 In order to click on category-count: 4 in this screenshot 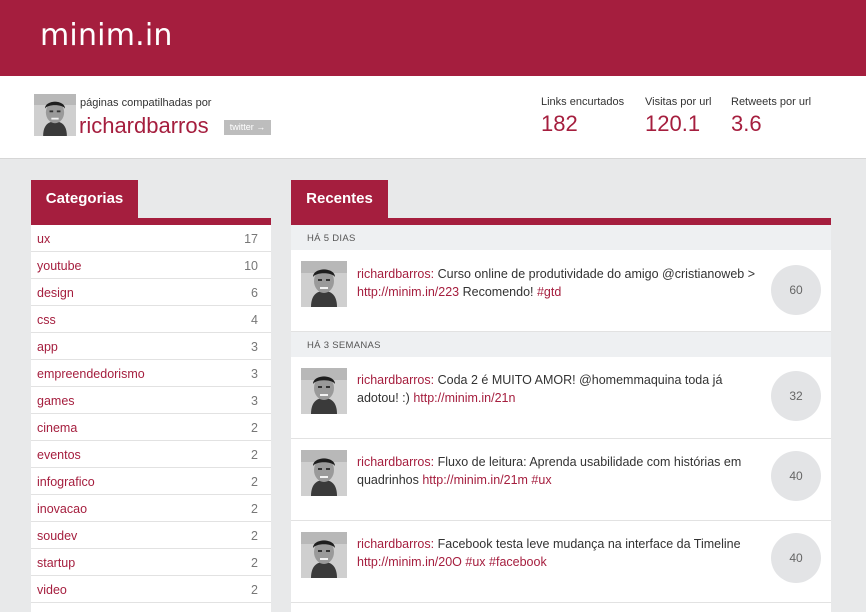, I will do `click(254, 320)`.